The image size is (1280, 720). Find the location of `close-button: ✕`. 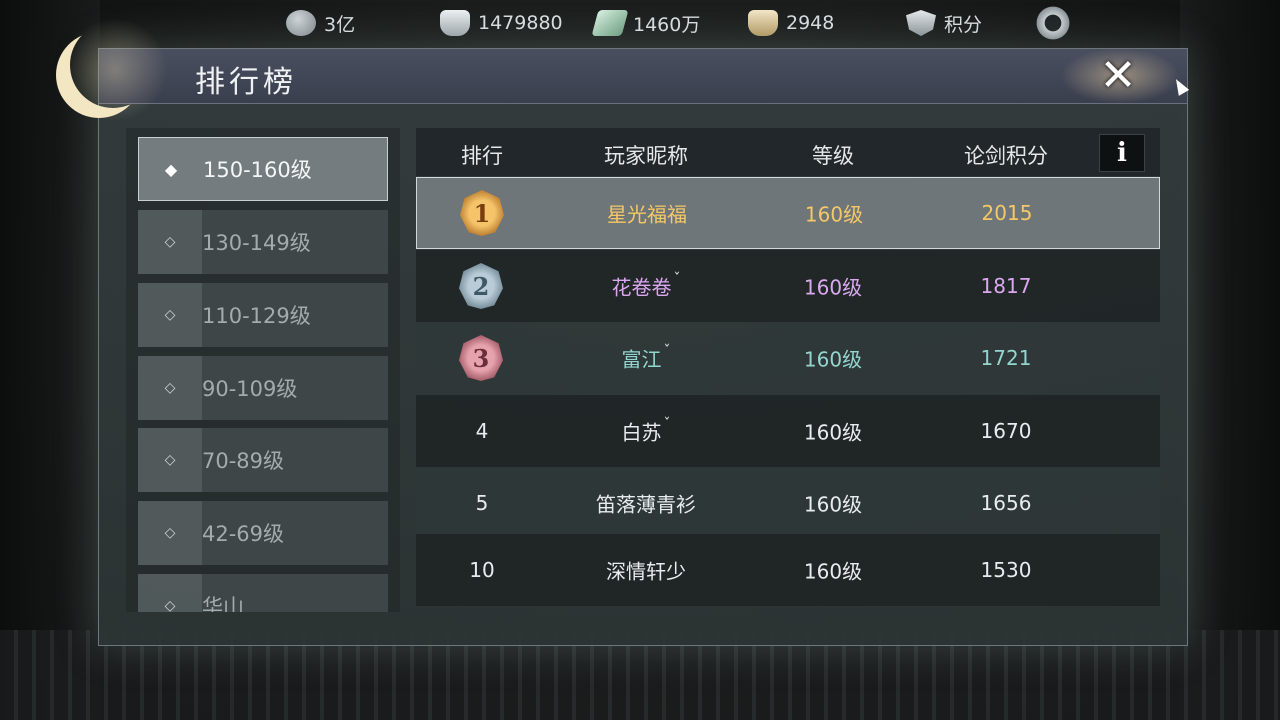

close-button: ✕ is located at coordinates (1118, 75).